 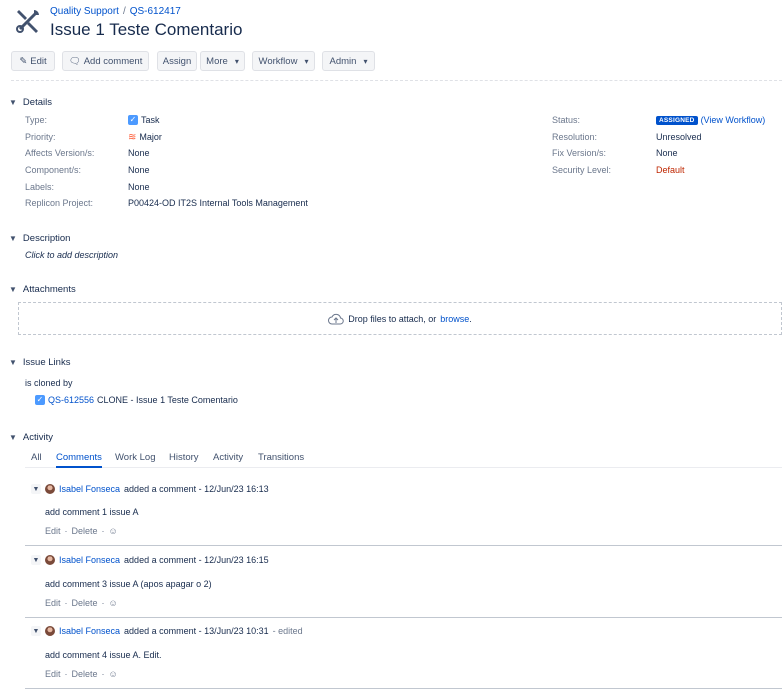 I want to click on labels-value: None, so click(x=139, y=187).